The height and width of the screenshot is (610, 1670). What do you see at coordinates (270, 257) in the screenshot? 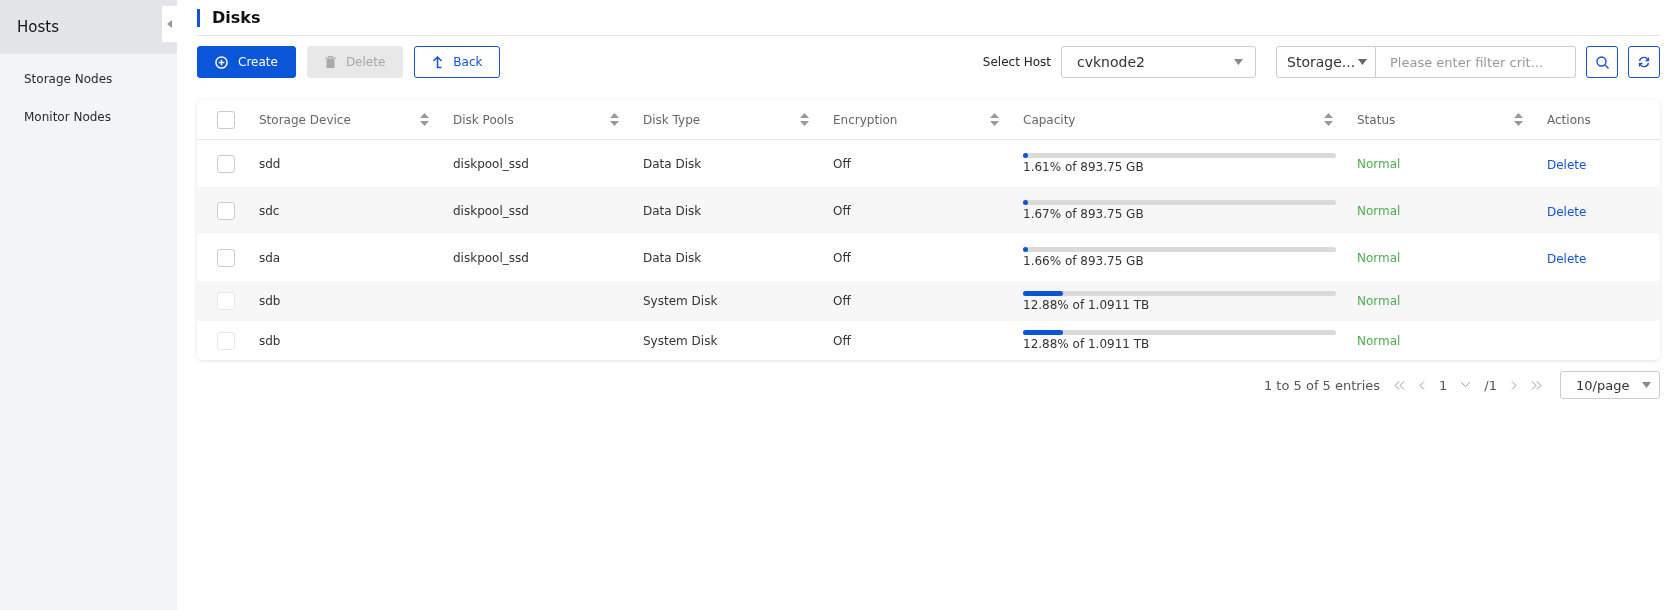
I see `table-cell-text: sda` at bounding box center [270, 257].